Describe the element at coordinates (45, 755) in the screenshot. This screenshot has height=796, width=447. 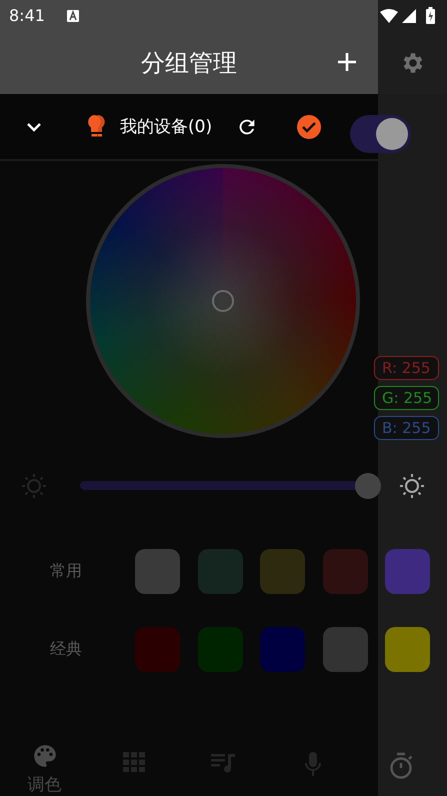
I see `palette-icon` at that location.